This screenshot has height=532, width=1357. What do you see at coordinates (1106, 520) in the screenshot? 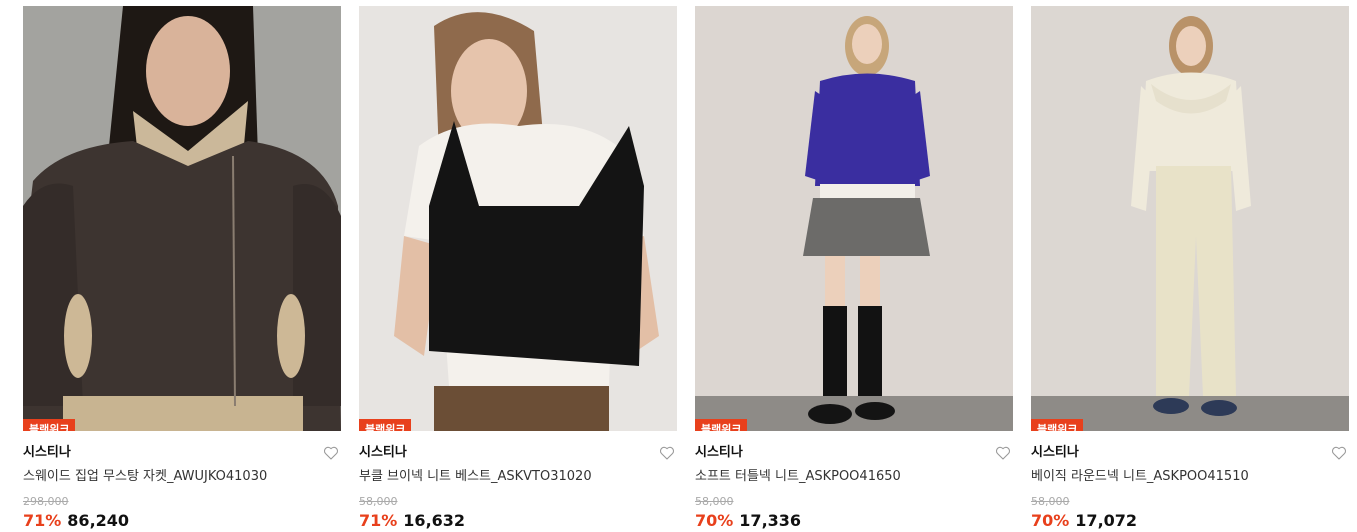
I see `sale-price: 17,072` at bounding box center [1106, 520].